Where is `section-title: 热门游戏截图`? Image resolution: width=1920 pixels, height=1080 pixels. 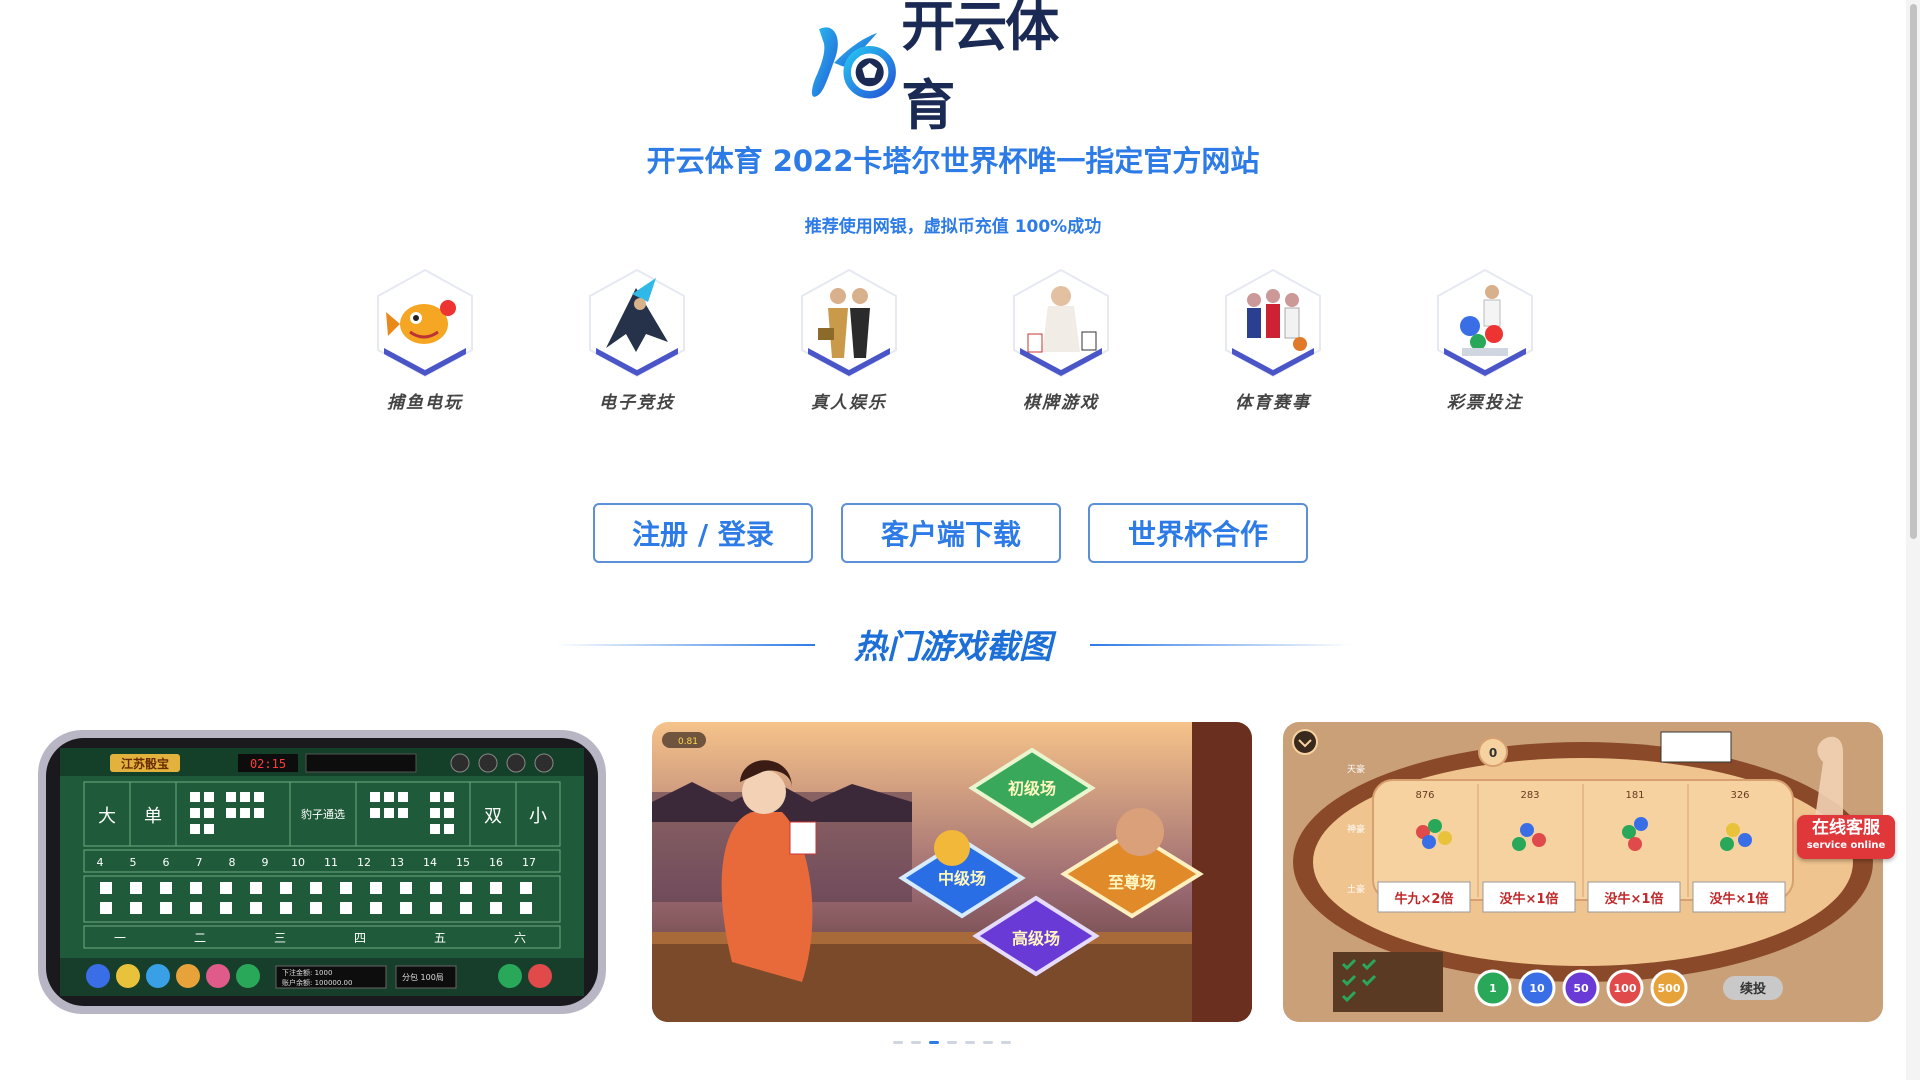 section-title: 热门游戏截图 is located at coordinates (953, 646).